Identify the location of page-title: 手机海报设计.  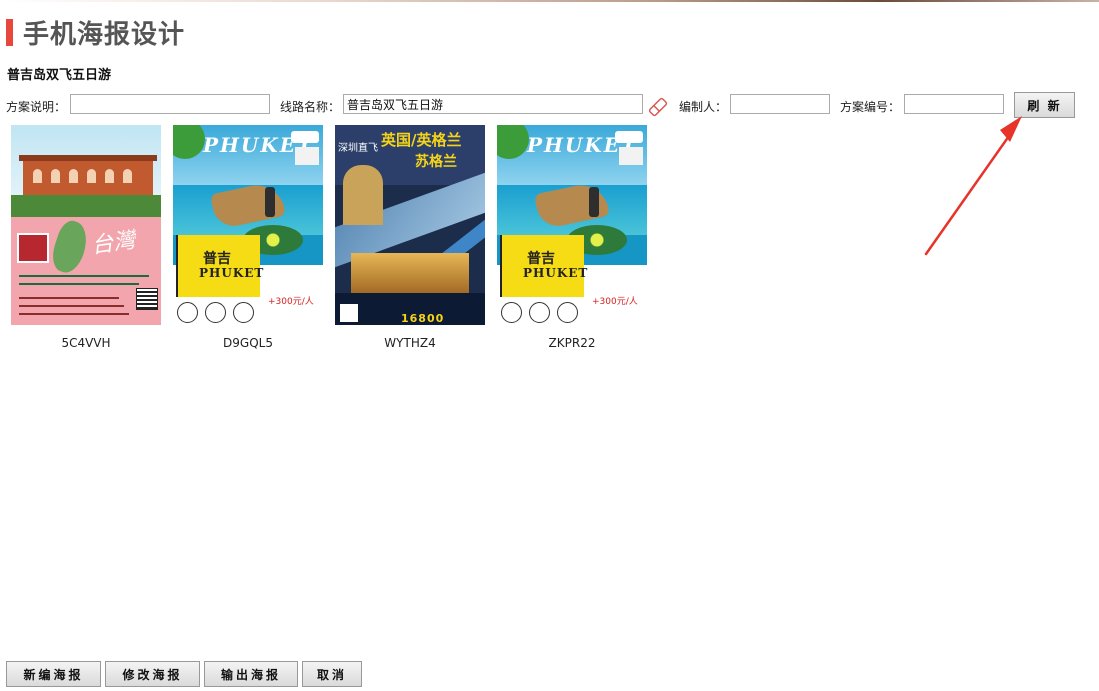
(104, 34).